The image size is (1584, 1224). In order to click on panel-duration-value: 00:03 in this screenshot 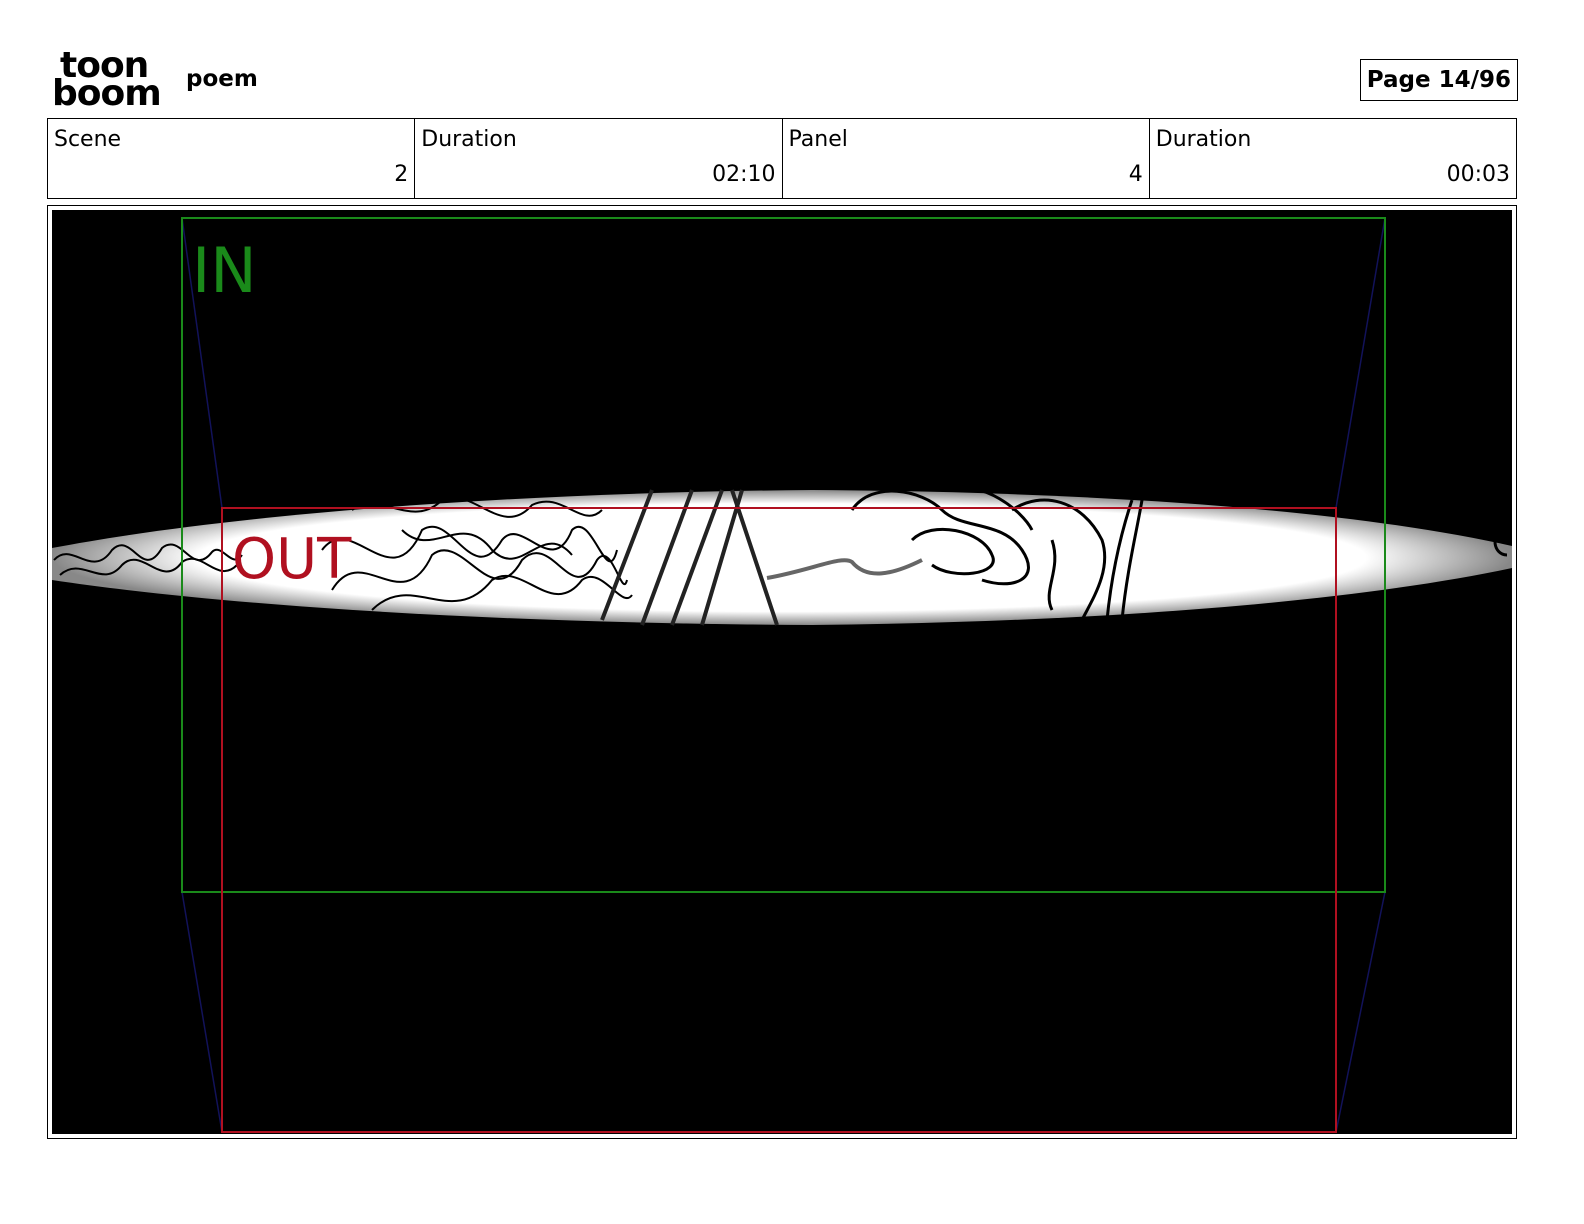, I will do `click(1478, 174)`.